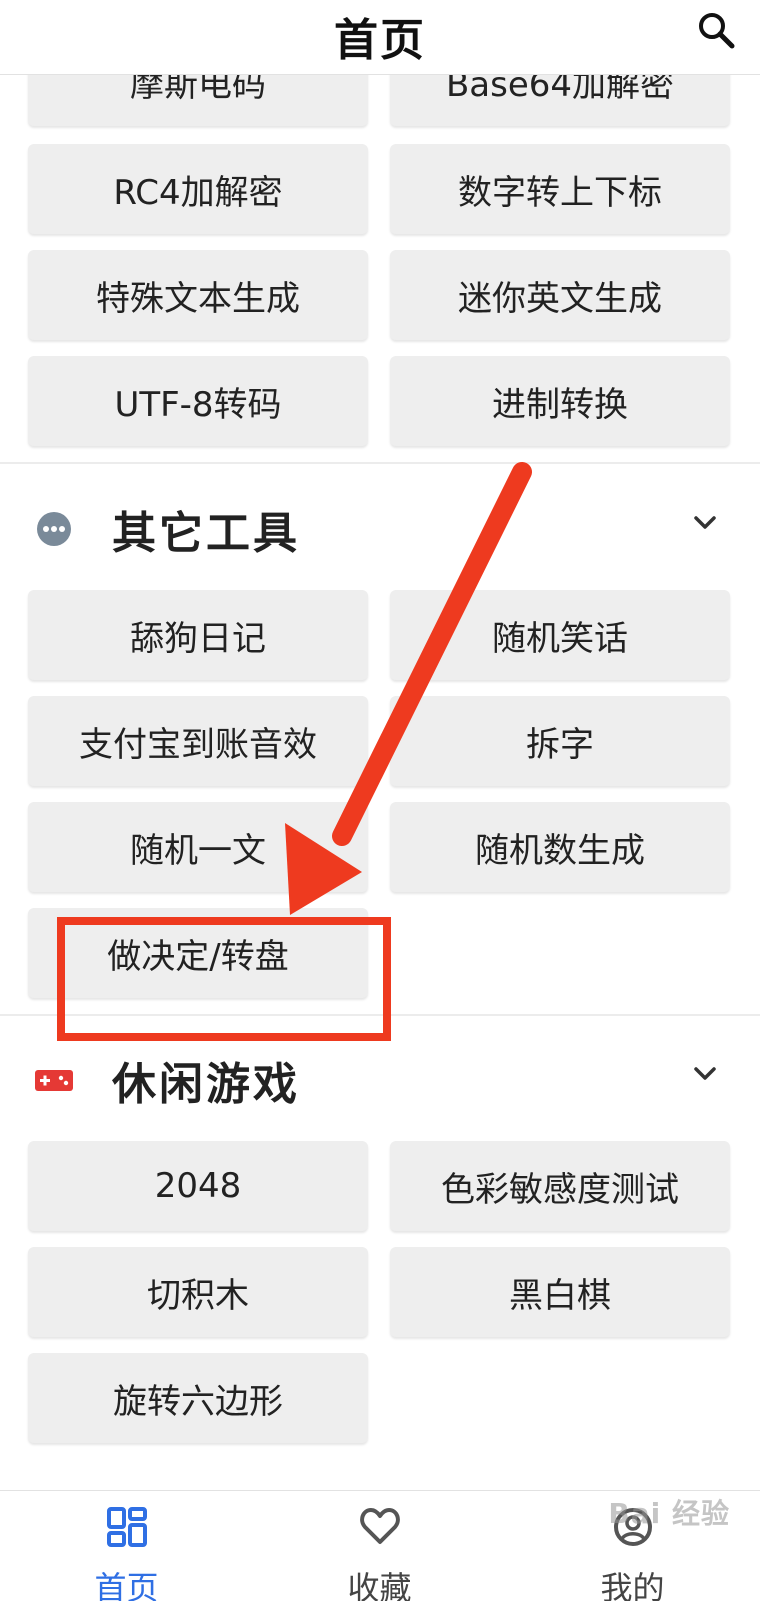 This screenshot has height=1601, width=760. What do you see at coordinates (560, 295) in the screenshot?
I see `tool-mini-english: 迷你英文生成` at bounding box center [560, 295].